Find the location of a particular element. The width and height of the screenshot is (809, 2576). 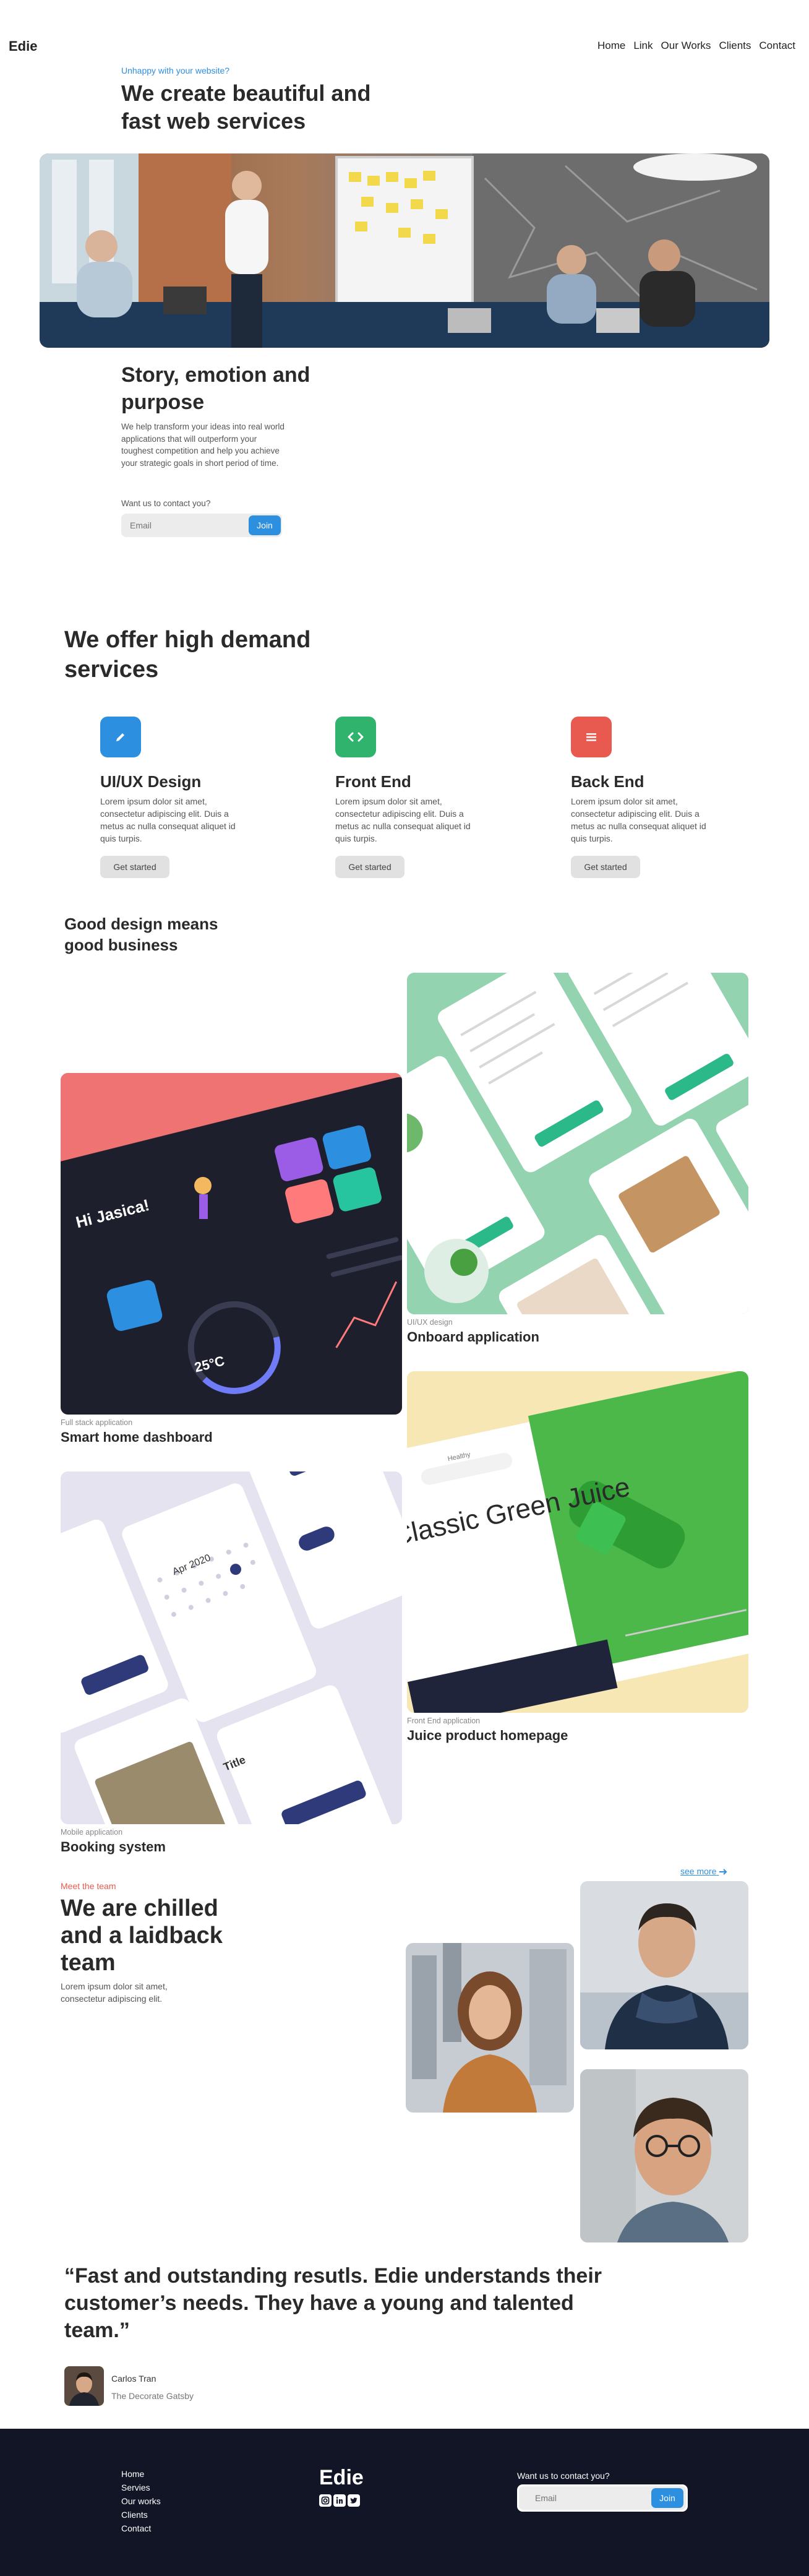

service-title: UI/UX Design is located at coordinates (151, 781).